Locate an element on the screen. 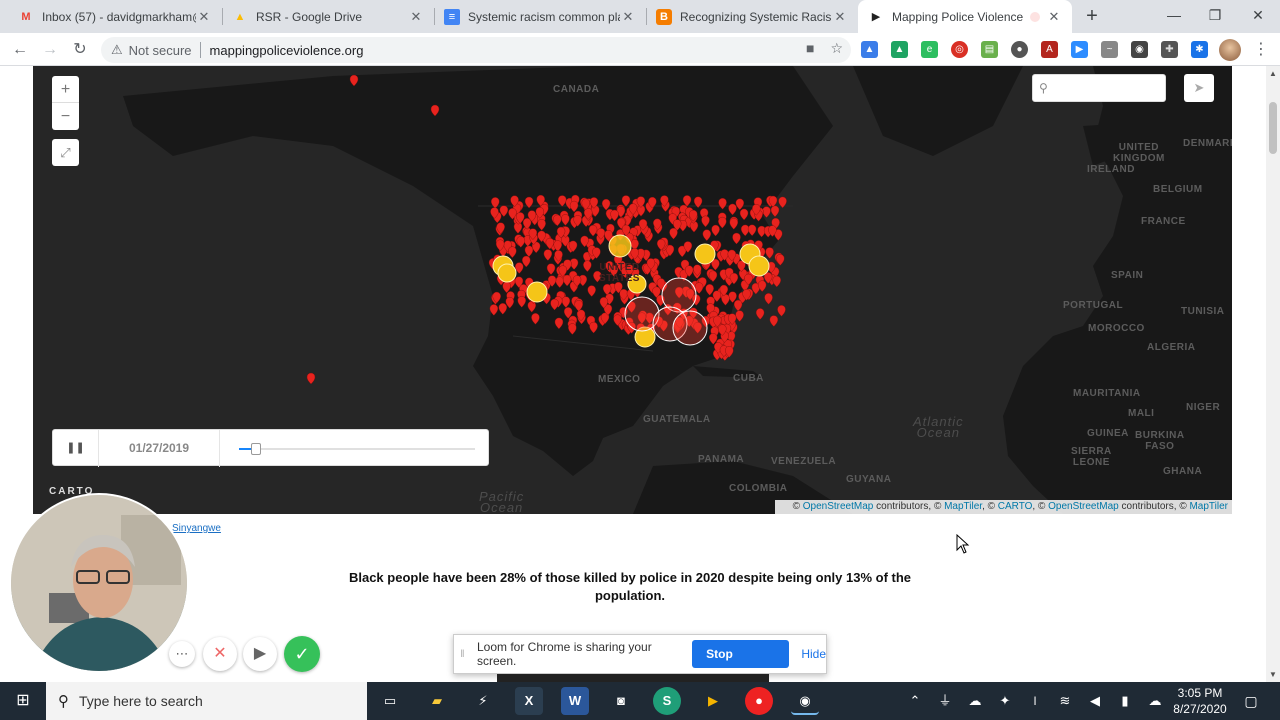 The height and width of the screenshot is (720, 1280). extension-circle-icon: ● is located at coordinates (1019, 49).